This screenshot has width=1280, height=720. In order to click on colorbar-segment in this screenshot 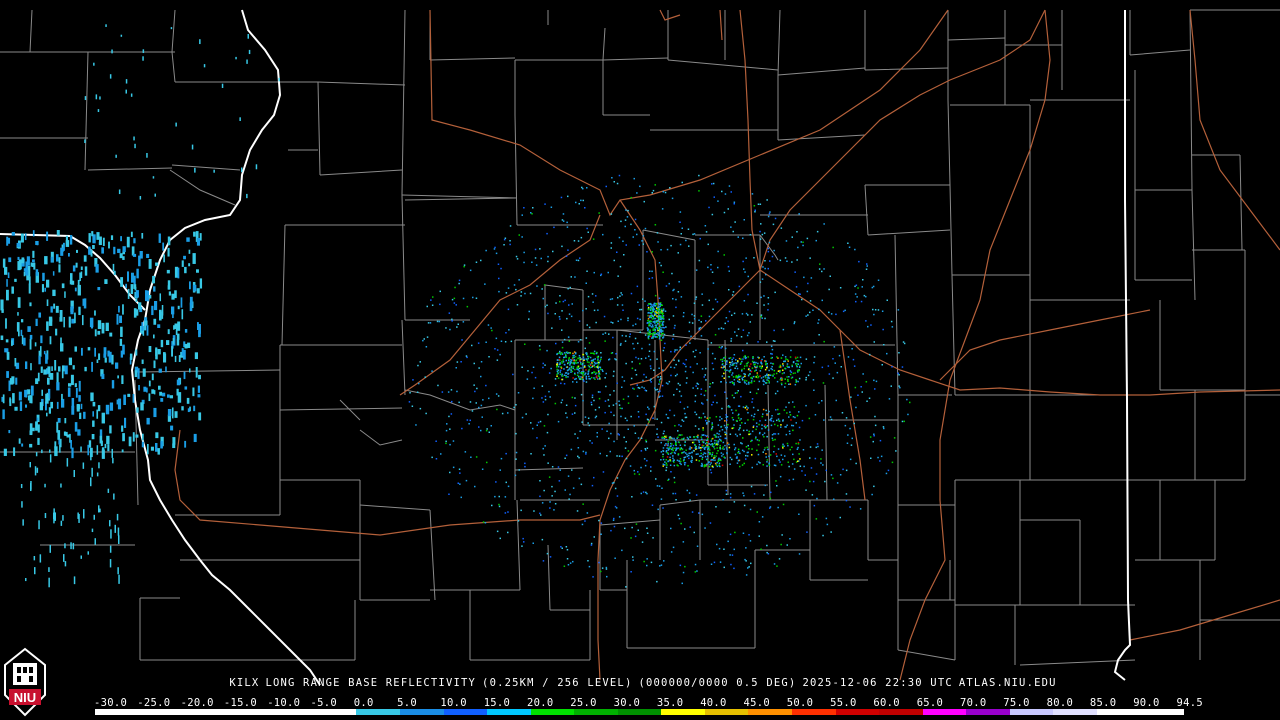, I will do `click(1162, 712)`.